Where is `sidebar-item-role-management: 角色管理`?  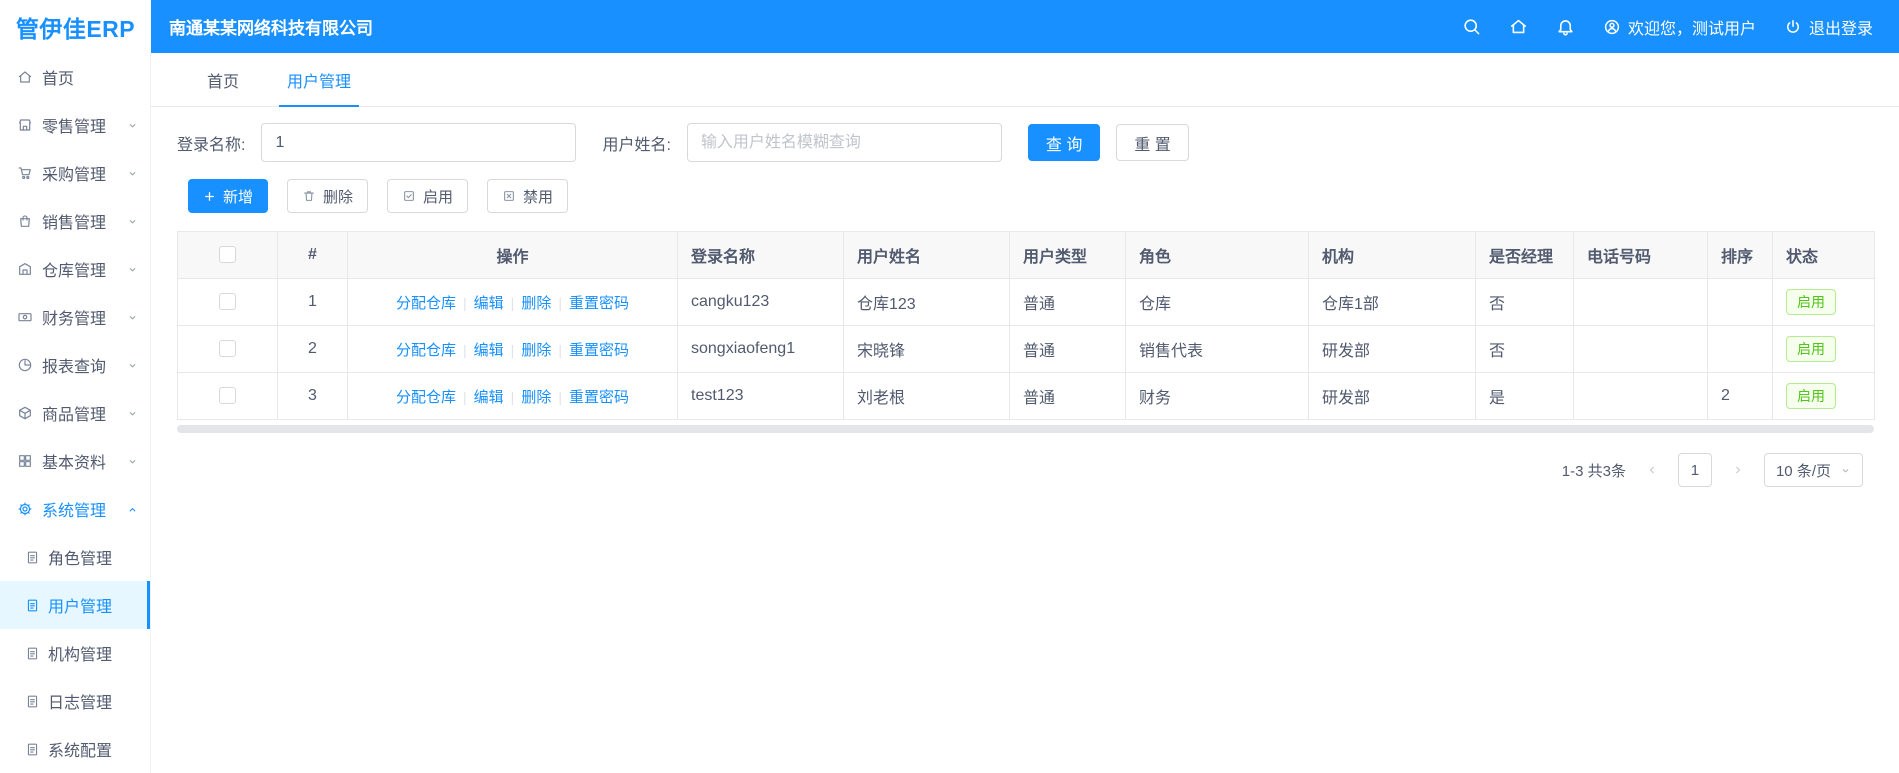
sidebar-item-role-management: 角色管理 is located at coordinates (75, 557).